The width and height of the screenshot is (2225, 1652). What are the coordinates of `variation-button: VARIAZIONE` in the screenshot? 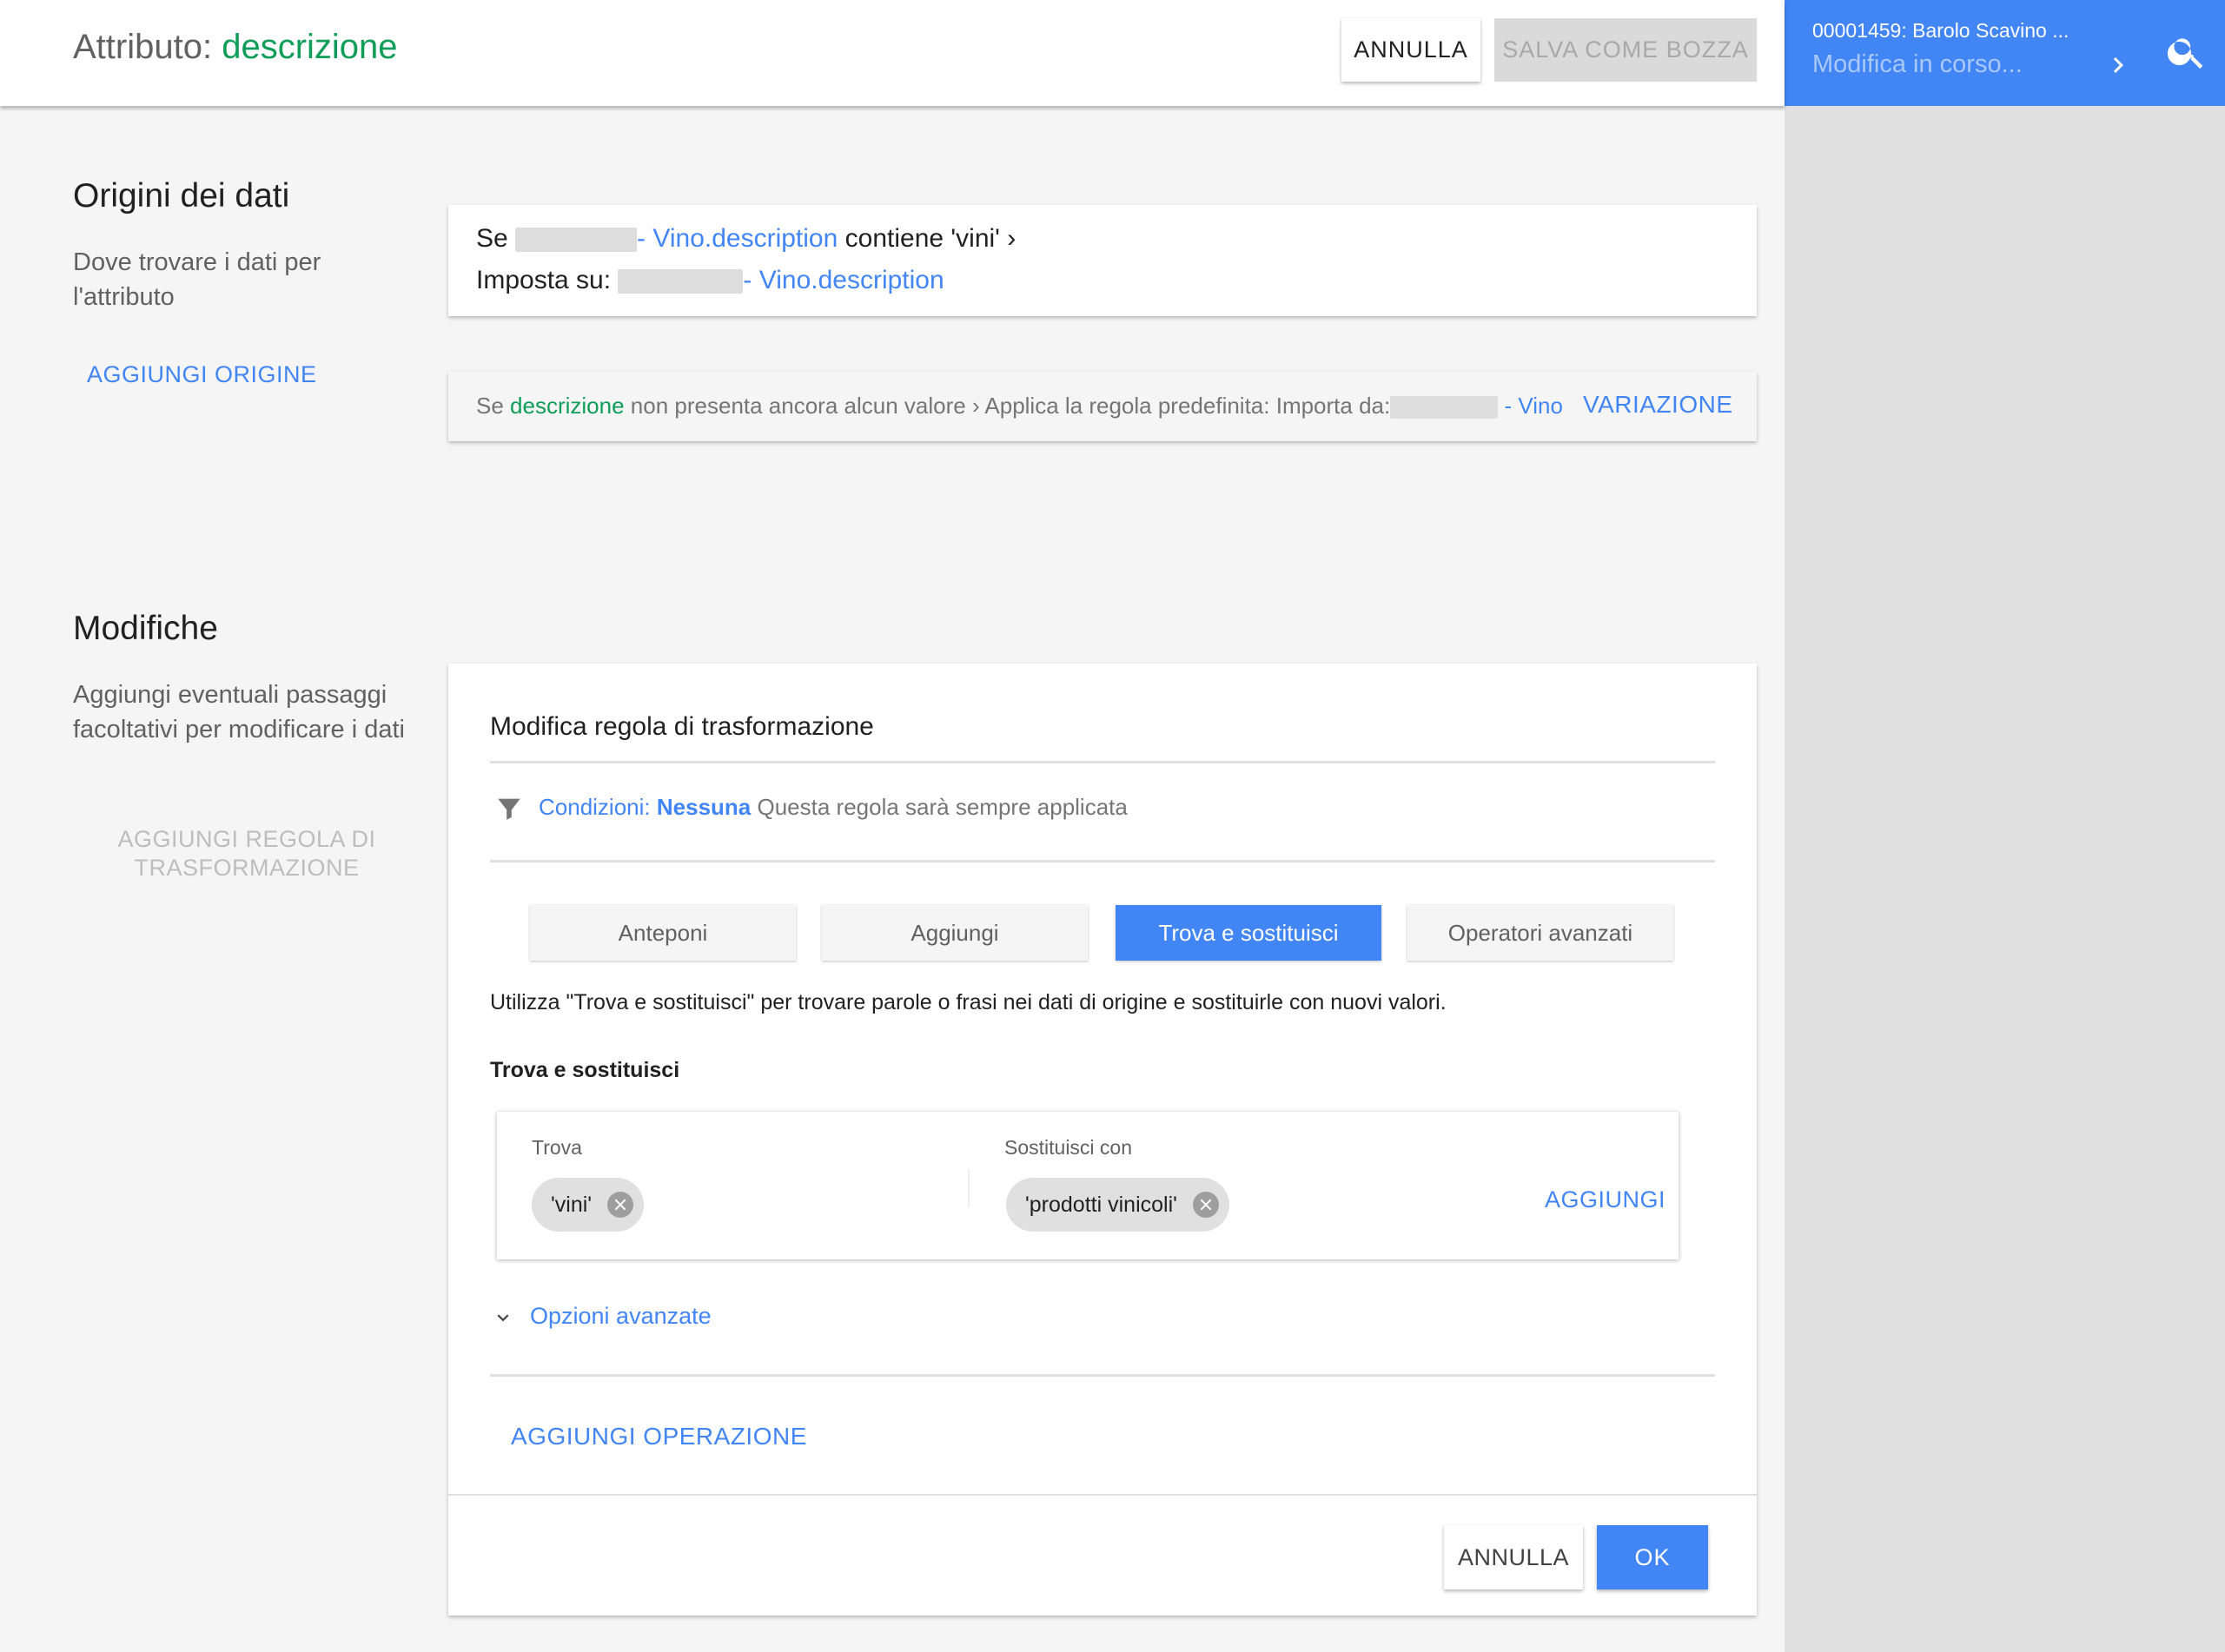 It's located at (1658, 405).